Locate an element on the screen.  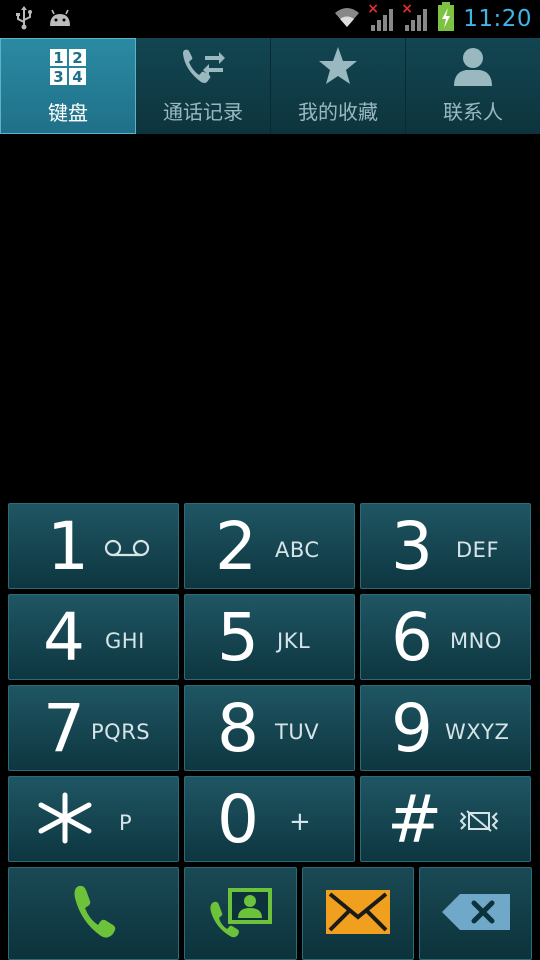
key-7: 7 PQRS is located at coordinates (93, 728).